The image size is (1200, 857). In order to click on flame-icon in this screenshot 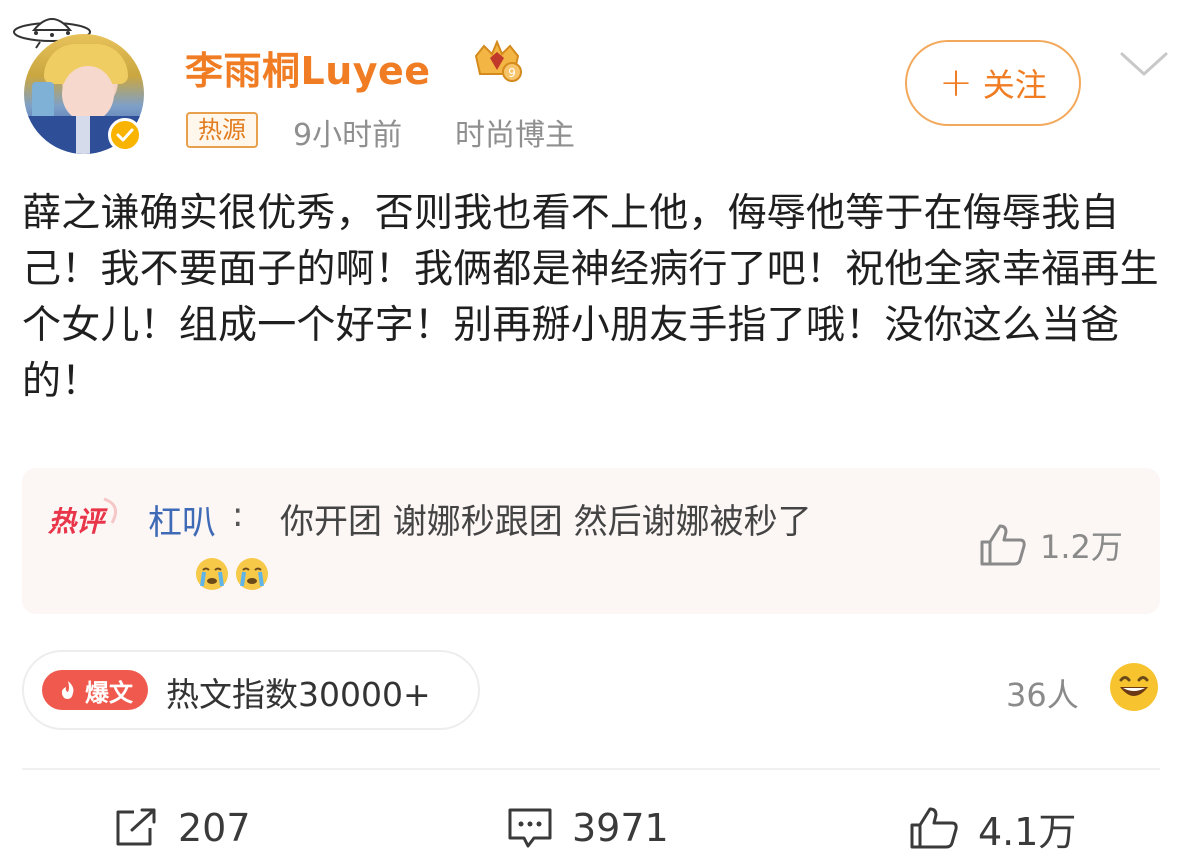, I will do `click(67, 690)`.